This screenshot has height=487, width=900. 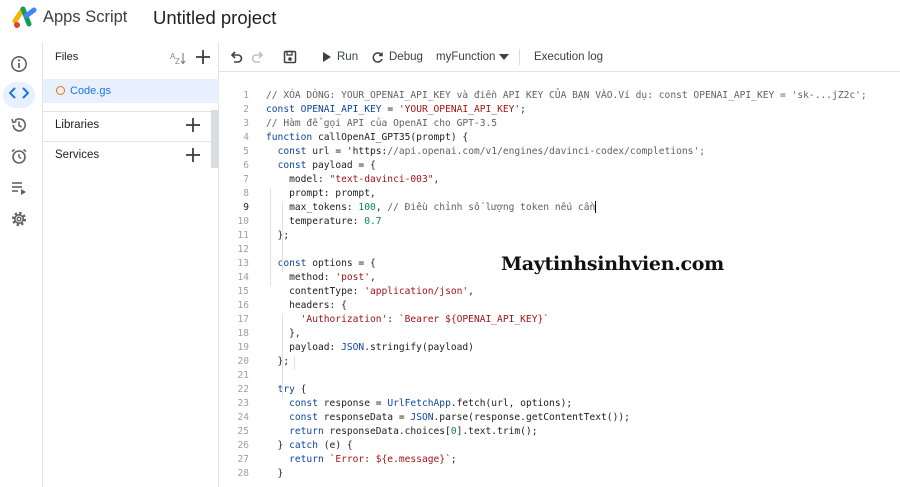 What do you see at coordinates (583, 166) in the screenshot?
I see `code-line: const payload = {` at bounding box center [583, 166].